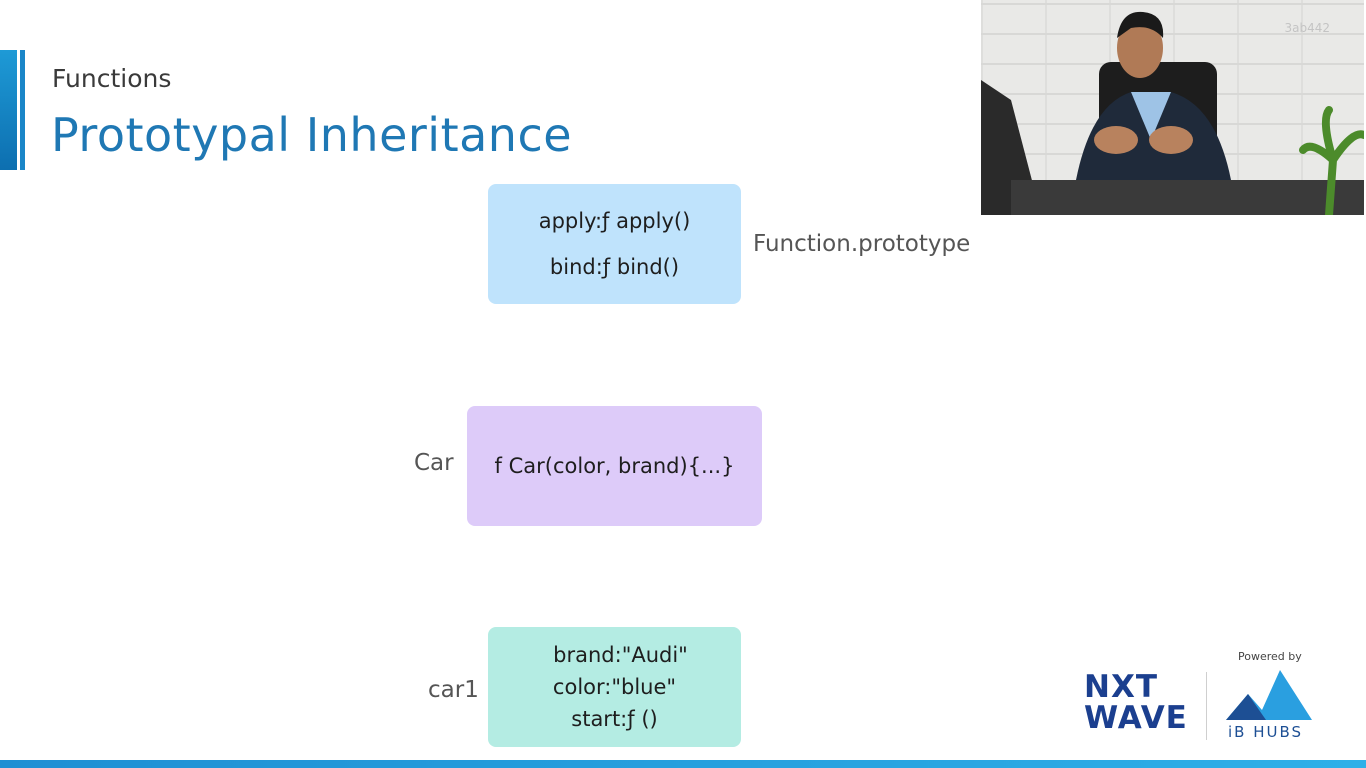 Image resolution: width=1366 pixels, height=768 pixels. Describe the element at coordinates (1270, 656) in the screenshot. I see `powered-by-text: Powered by` at that location.